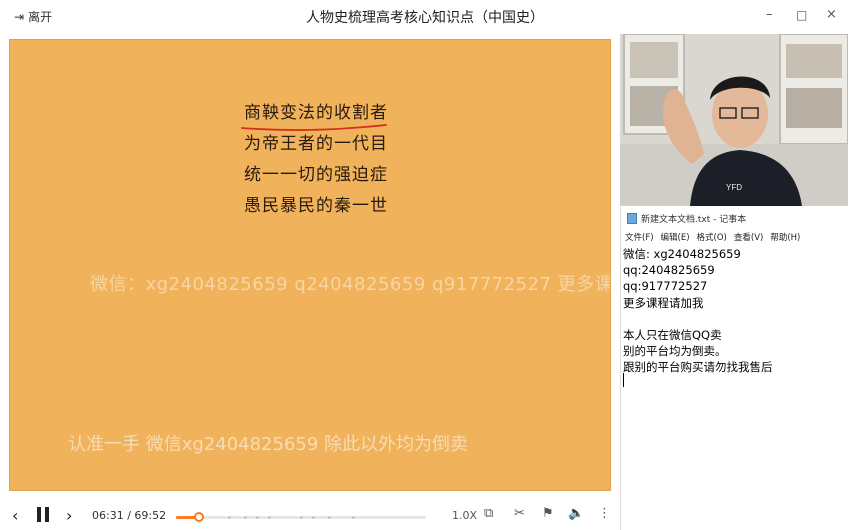 This screenshot has width=850, height=530. What do you see at coordinates (663, 302) in the screenshot?
I see `text-line: 更多课程请加我` at bounding box center [663, 302].